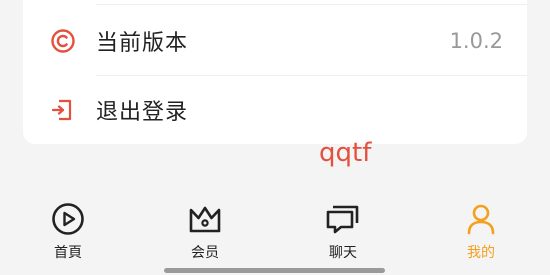 This screenshot has width=550, height=275. I want to click on copyright-icon, so click(63, 41).